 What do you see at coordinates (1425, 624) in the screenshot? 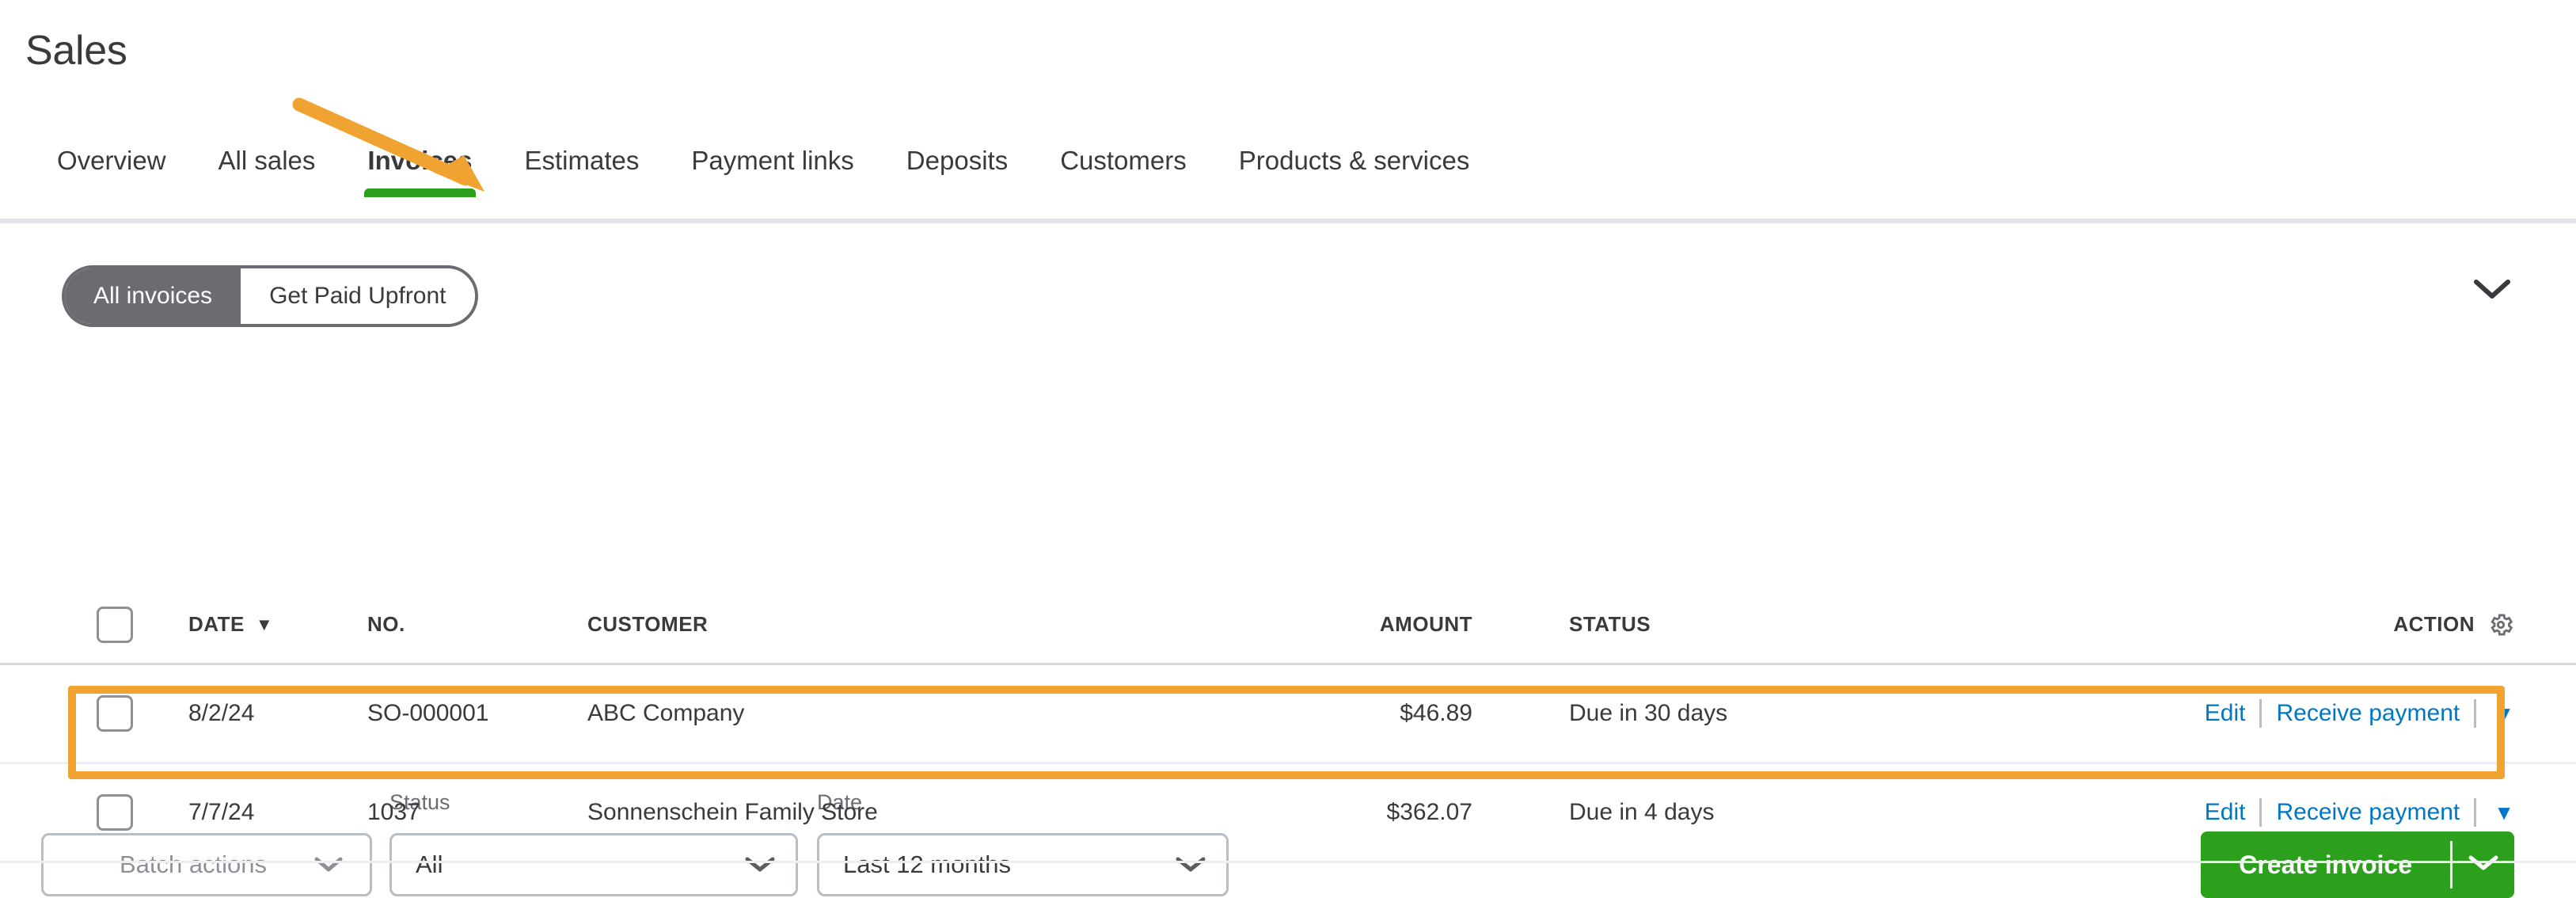
I see `column-header-amount-label: AMOUNT` at bounding box center [1425, 624].